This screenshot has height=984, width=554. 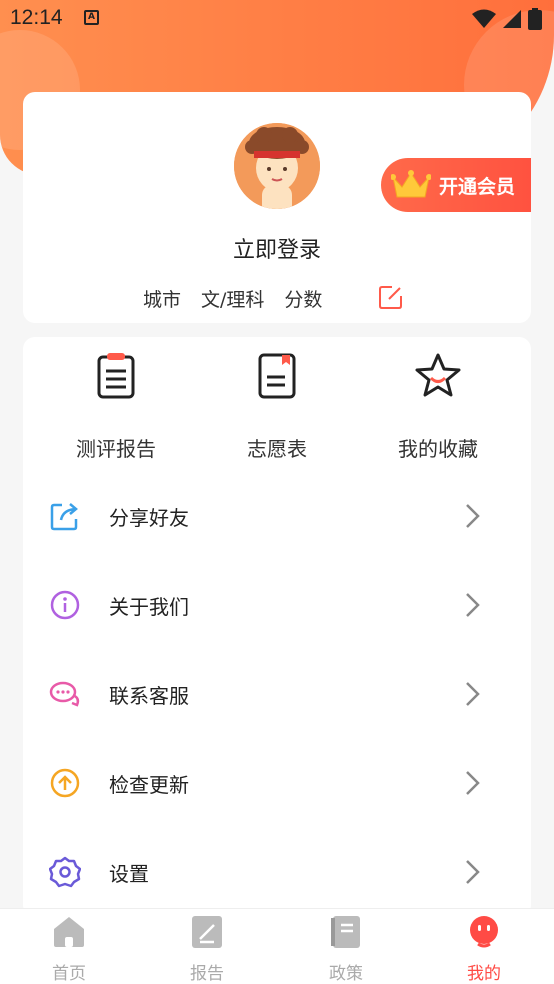 I want to click on chat-icon, so click(x=64, y=694).